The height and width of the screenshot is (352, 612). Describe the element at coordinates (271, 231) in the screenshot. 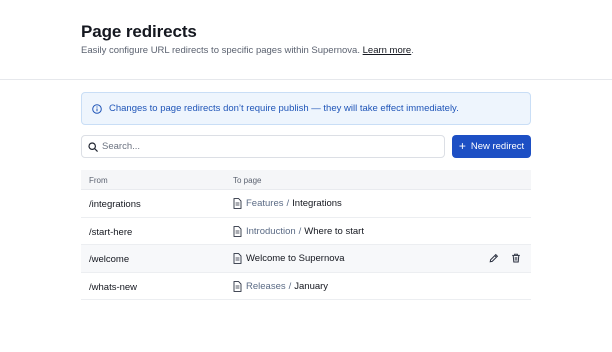

I see `breadcrumb-section: Introduction` at that location.